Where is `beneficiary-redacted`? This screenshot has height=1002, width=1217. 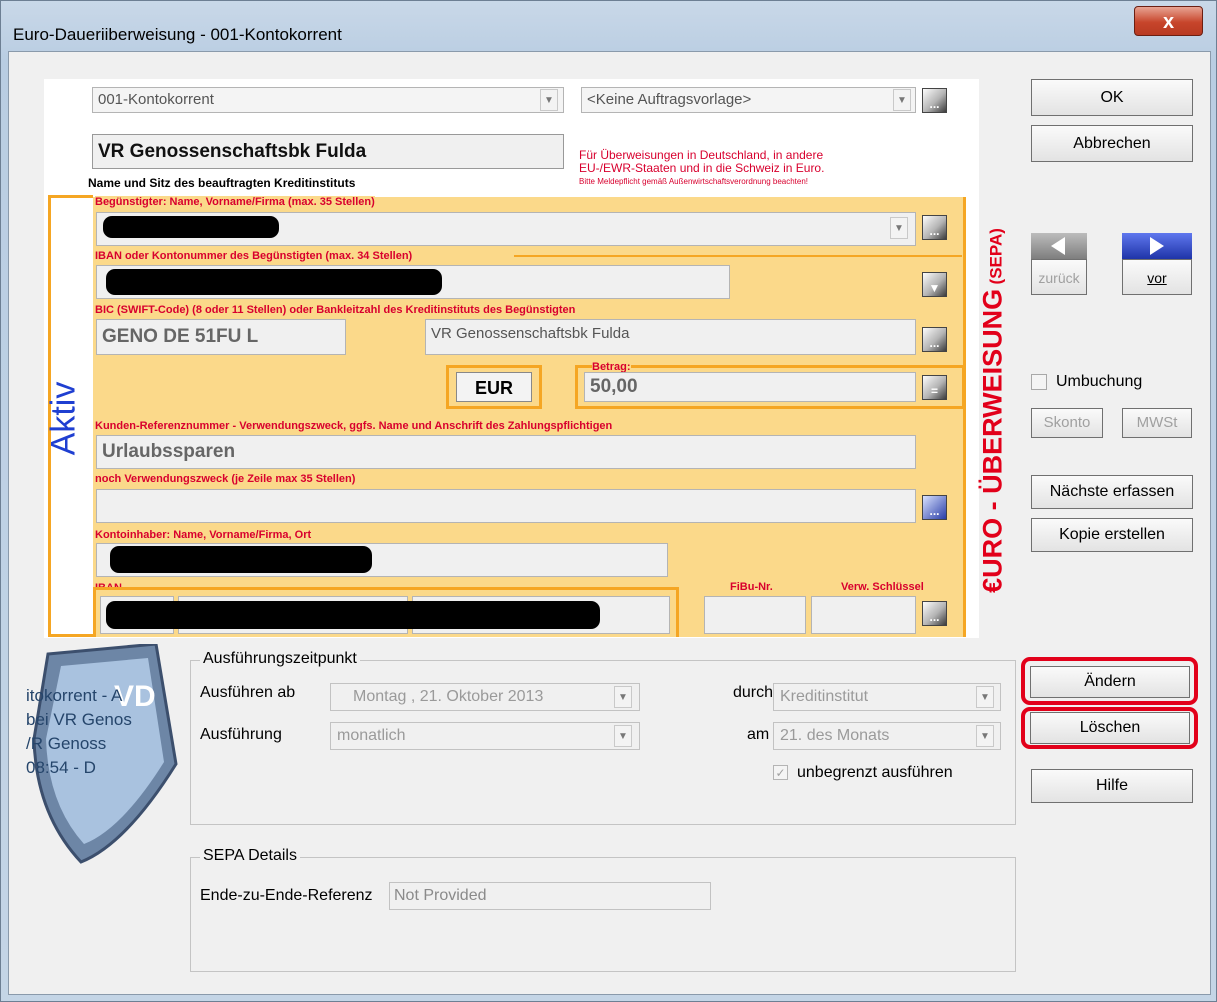 beneficiary-redacted is located at coordinates (191, 227).